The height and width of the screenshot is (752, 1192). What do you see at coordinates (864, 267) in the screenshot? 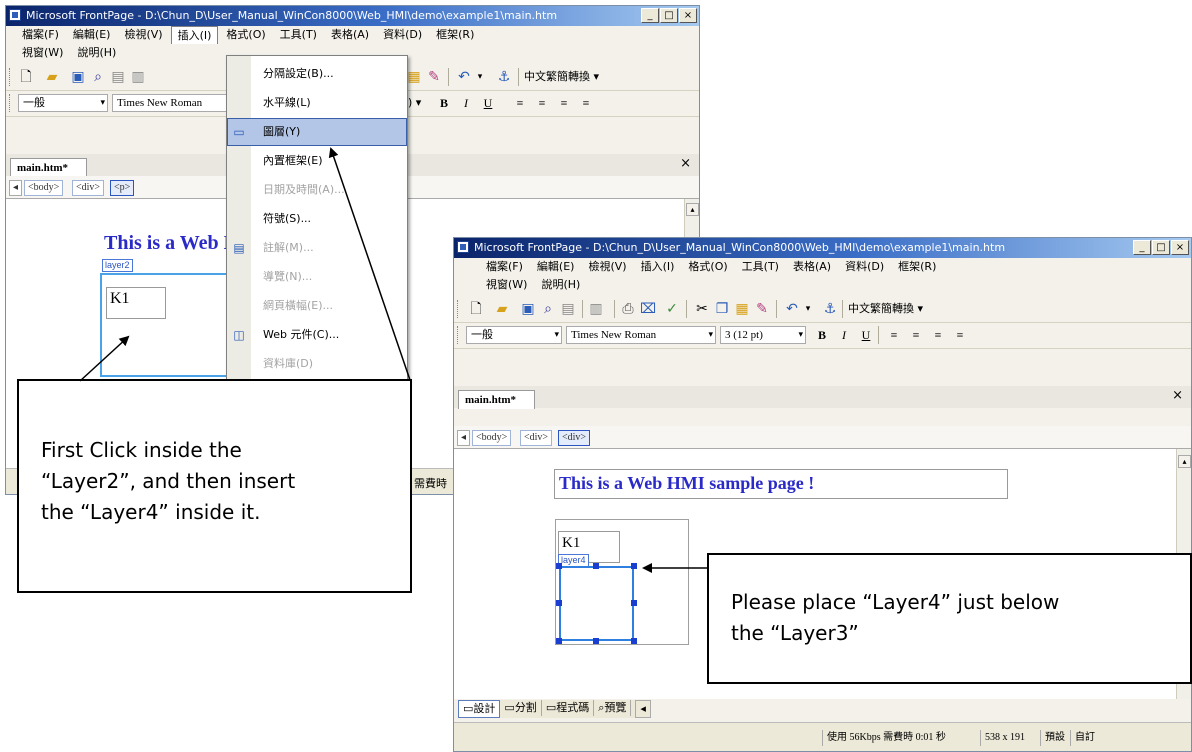
I see `right-menu-7: 資料(D)` at bounding box center [864, 267].